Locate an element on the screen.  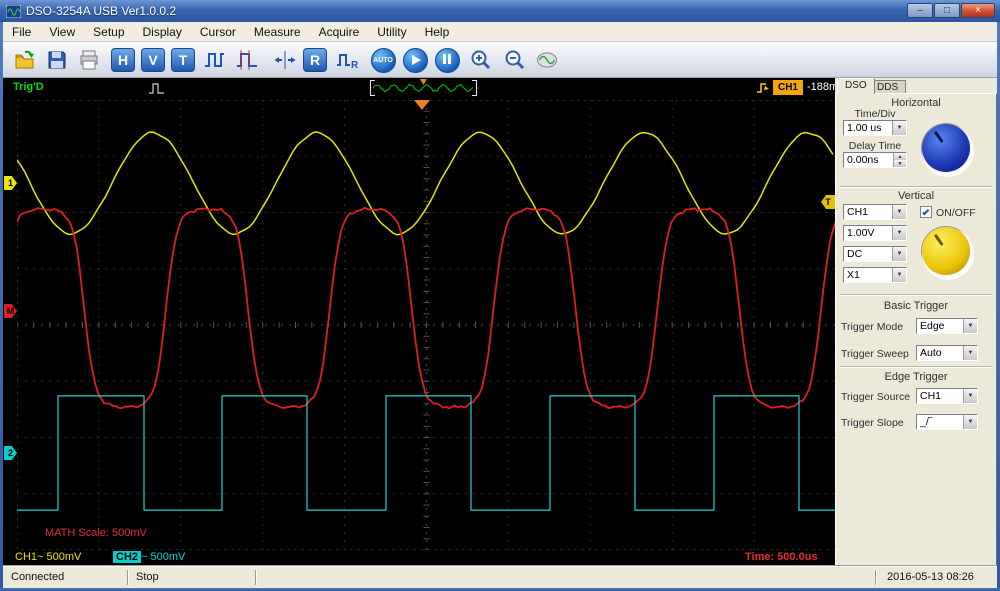
ch1-label: CH1 is located at coordinates (26, 557).